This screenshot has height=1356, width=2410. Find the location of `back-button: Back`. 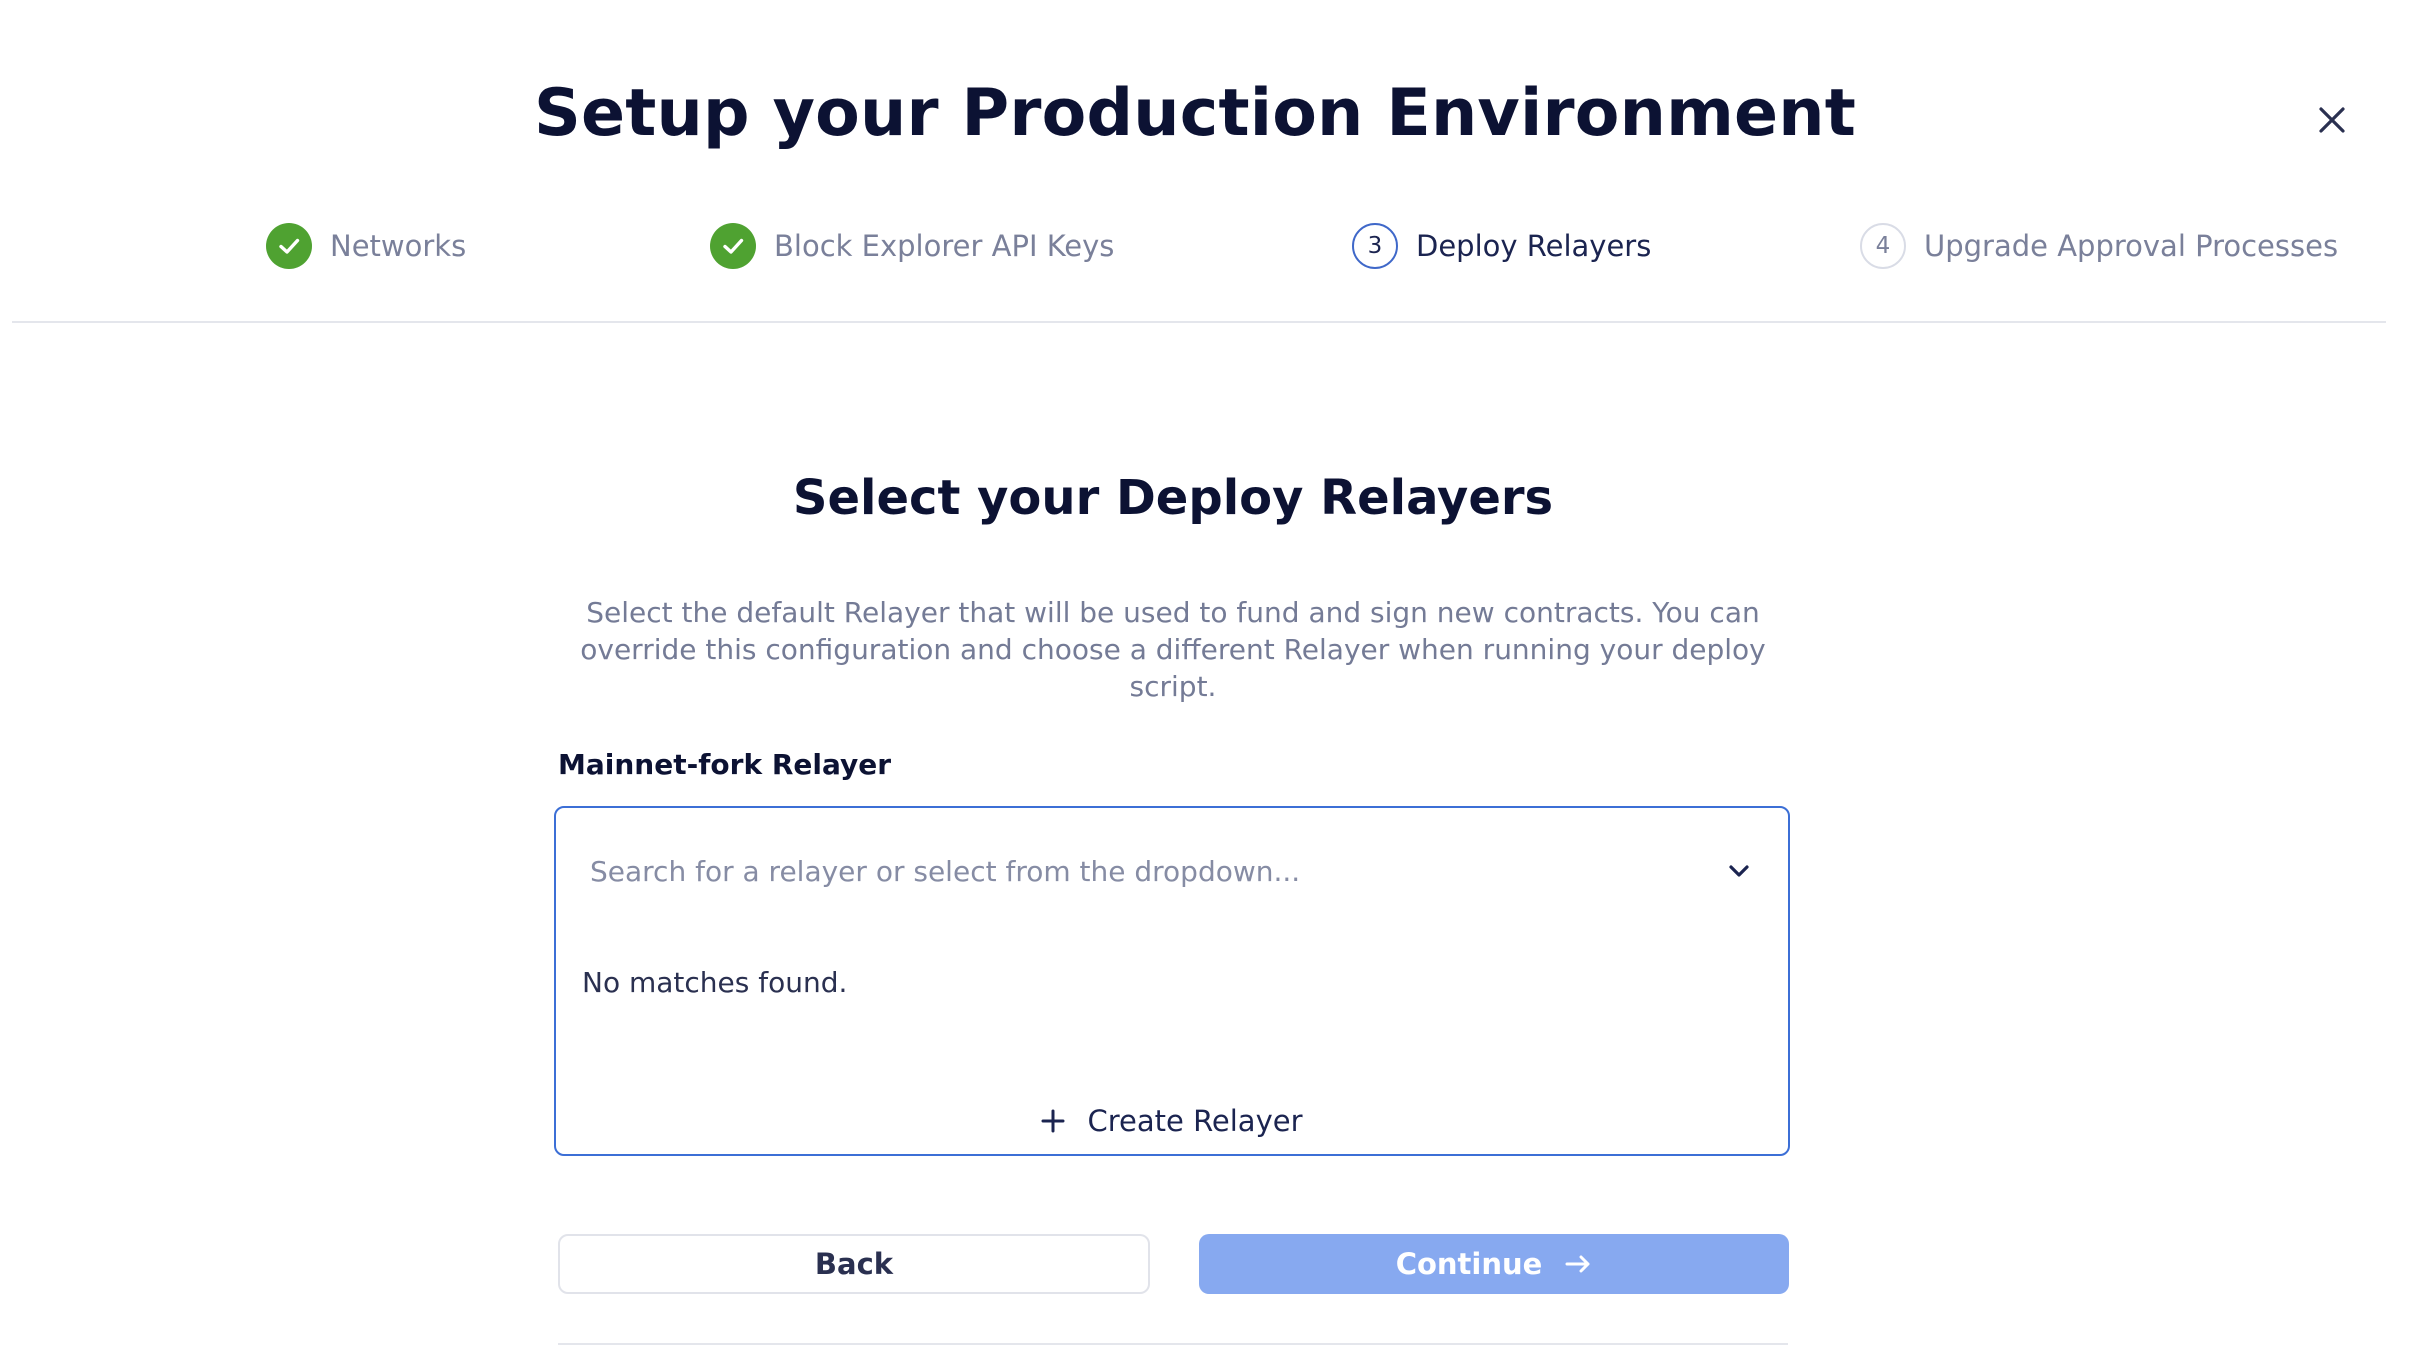

back-button: Back is located at coordinates (854, 1264).